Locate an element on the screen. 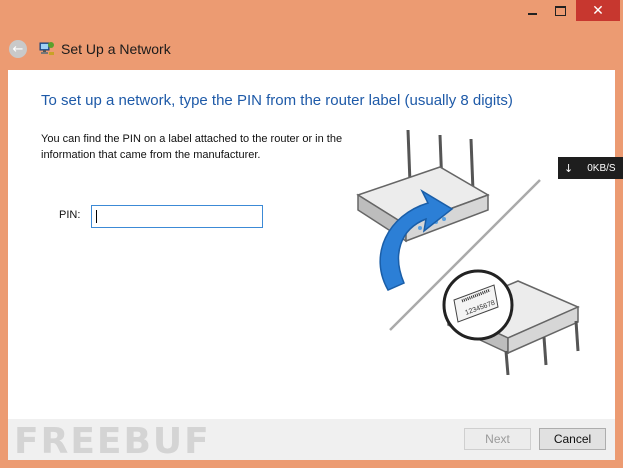  close-button: ✕ is located at coordinates (598, 10).